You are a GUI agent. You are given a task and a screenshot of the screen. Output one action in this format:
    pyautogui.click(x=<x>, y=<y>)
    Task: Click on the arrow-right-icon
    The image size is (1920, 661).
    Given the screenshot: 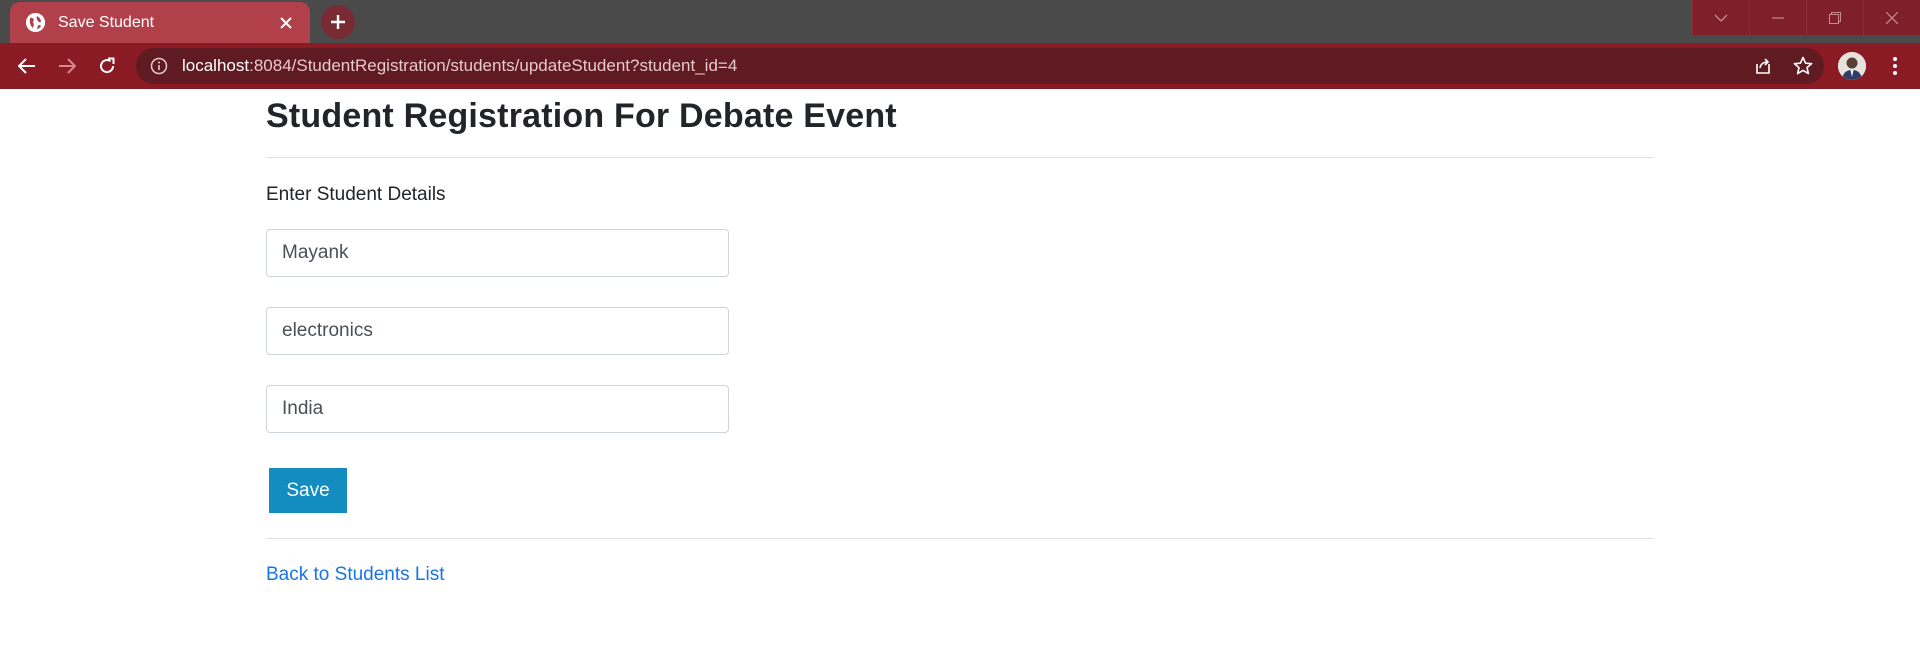 What is the action you would take?
    pyautogui.click(x=67, y=66)
    